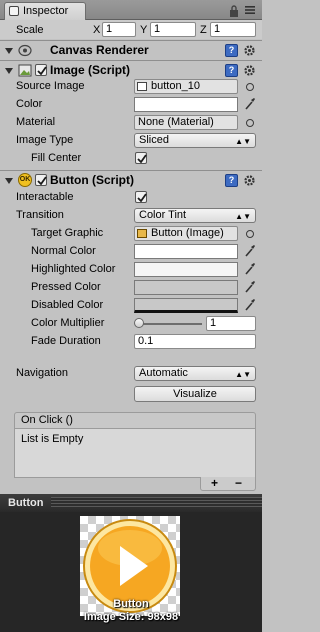 The width and height of the screenshot is (320, 632). Describe the element at coordinates (238, 483) in the screenshot. I see `remove-event-button: −` at that location.